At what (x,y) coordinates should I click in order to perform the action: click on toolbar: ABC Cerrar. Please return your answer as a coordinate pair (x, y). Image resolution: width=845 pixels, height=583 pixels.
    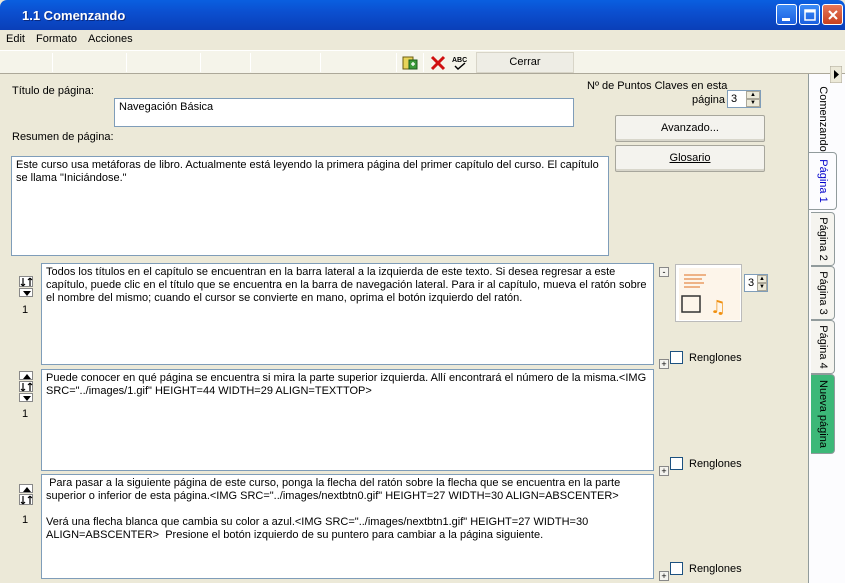
    Looking at the image, I should click on (422, 62).